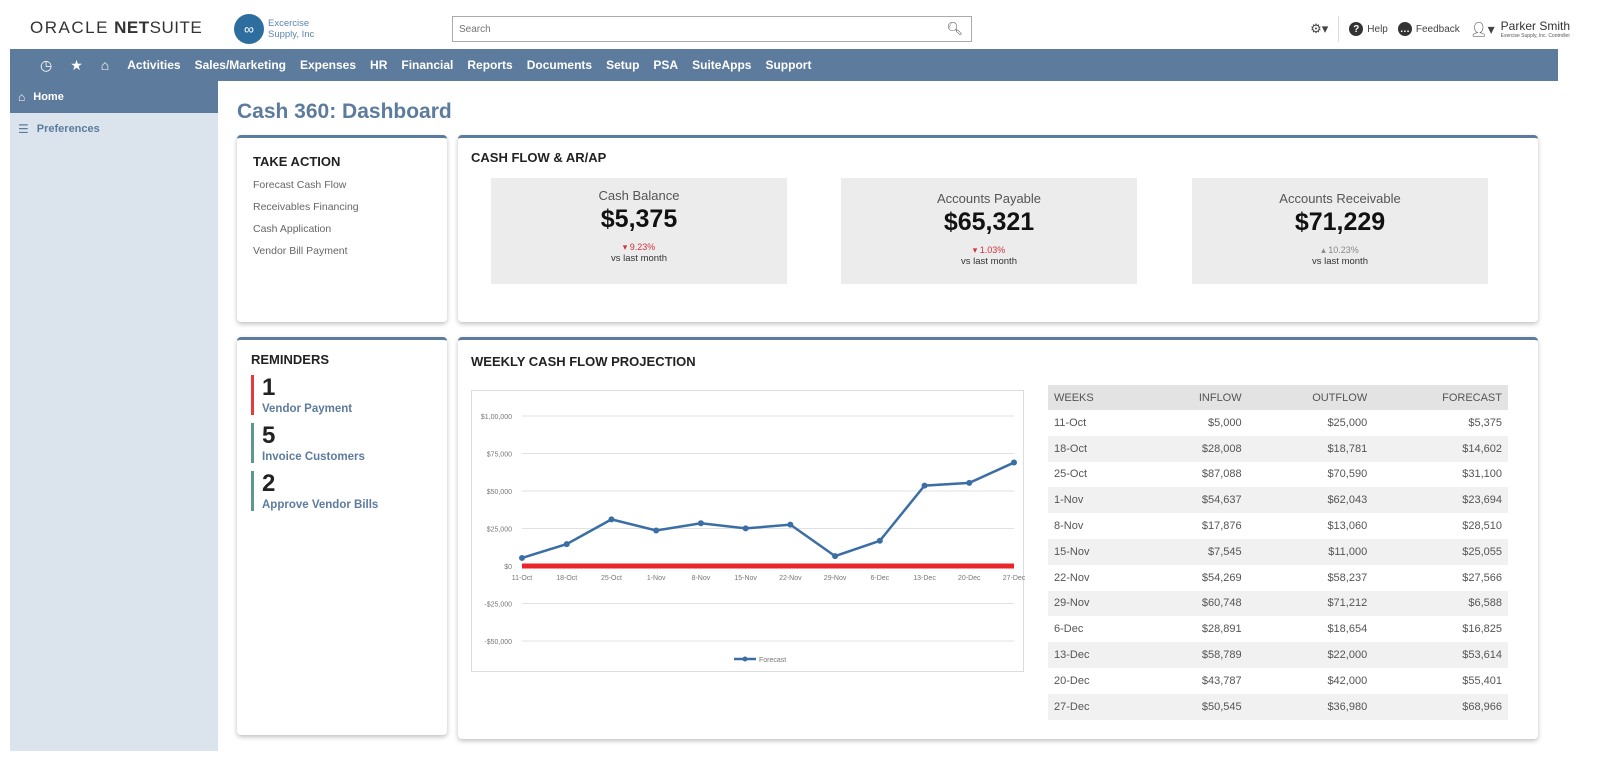  I want to click on x-tick-label: 29-Nov, so click(835, 578).